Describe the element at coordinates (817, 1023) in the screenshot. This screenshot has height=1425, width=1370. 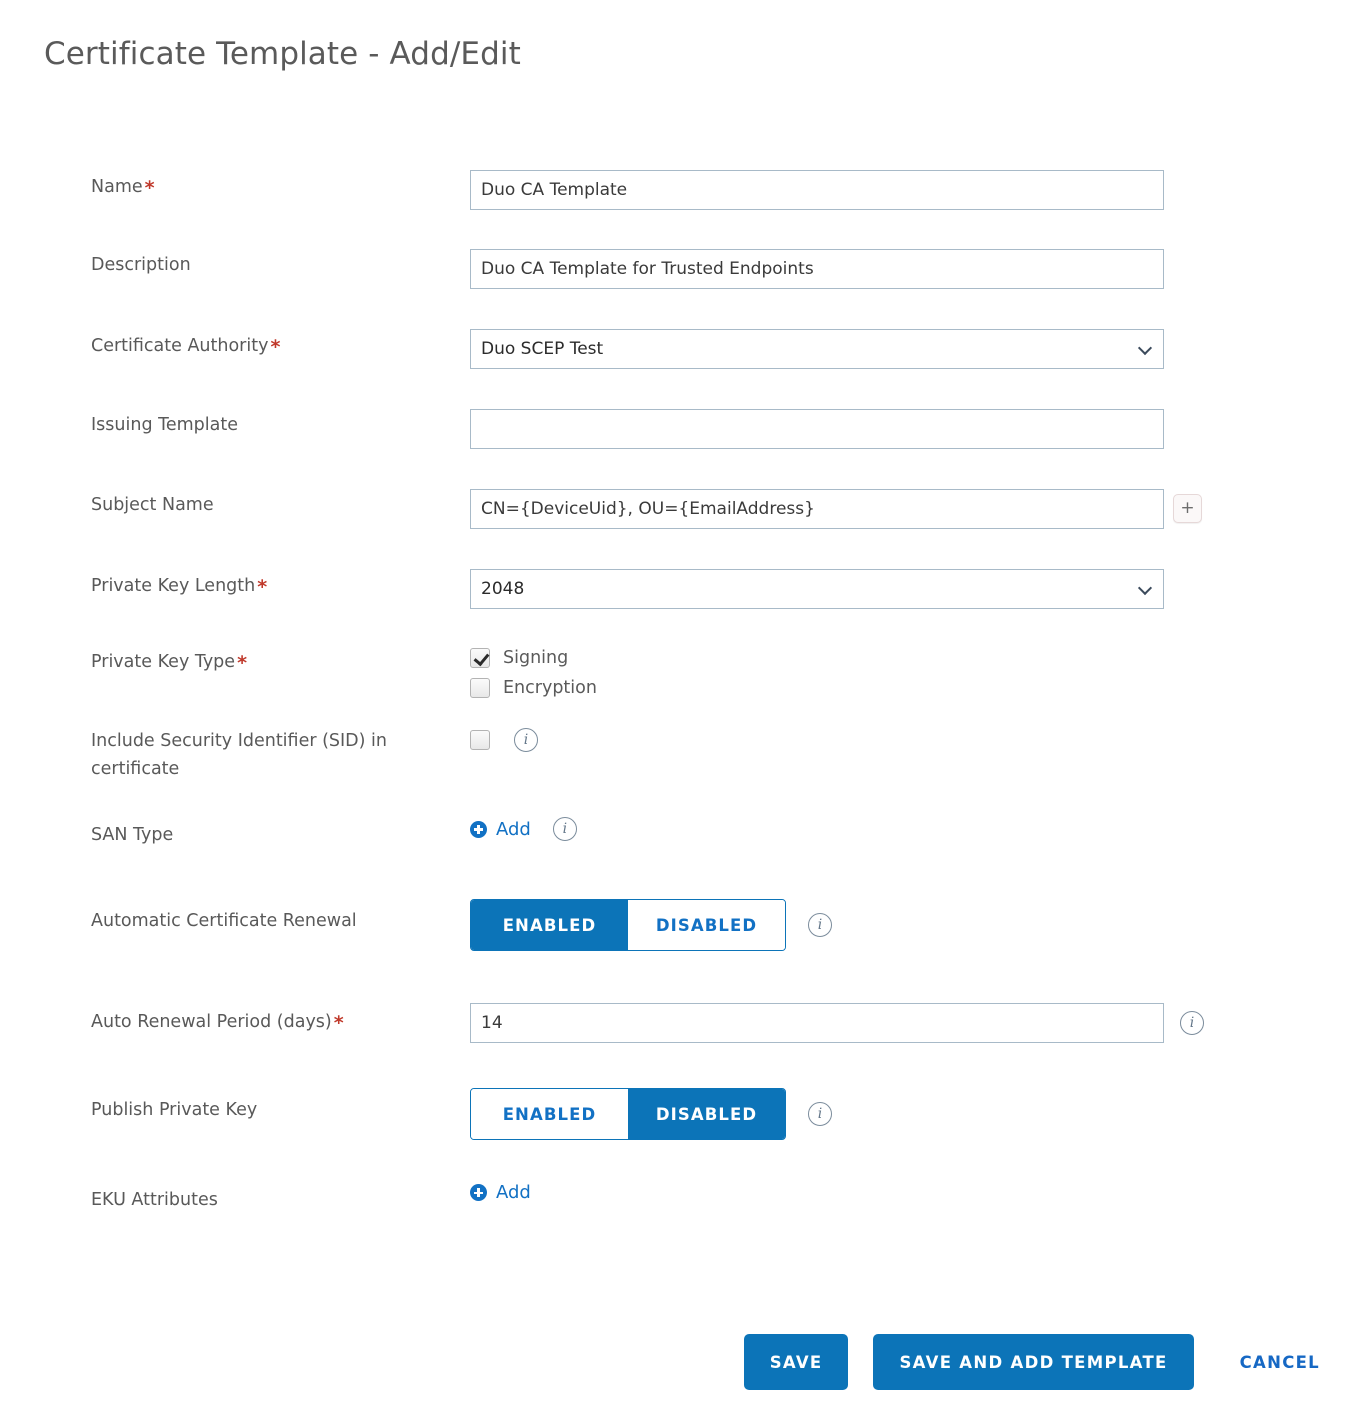
I see `auto-renewal-period-input` at that location.